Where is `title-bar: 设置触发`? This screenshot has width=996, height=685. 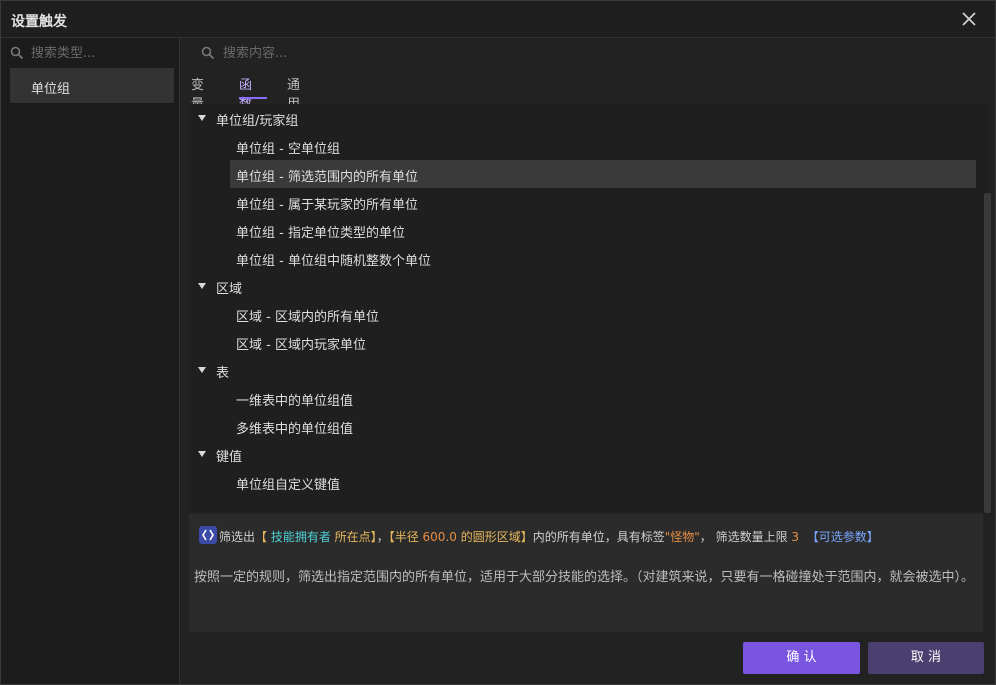 title-bar: 设置触发 is located at coordinates (498, 19).